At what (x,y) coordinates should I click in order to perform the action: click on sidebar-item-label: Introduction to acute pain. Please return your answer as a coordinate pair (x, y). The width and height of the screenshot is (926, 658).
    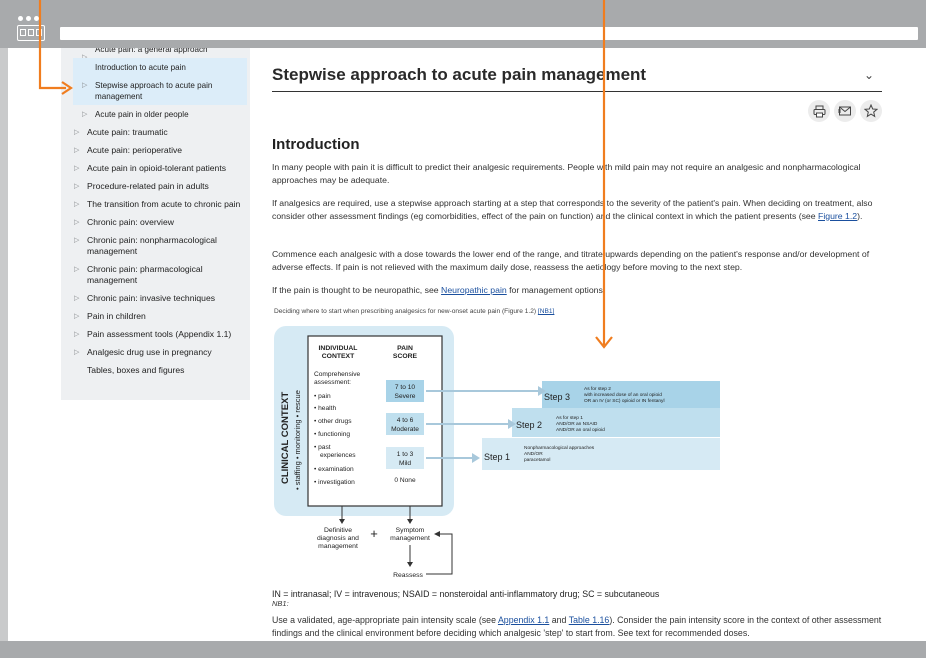
    Looking at the image, I should click on (140, 67).